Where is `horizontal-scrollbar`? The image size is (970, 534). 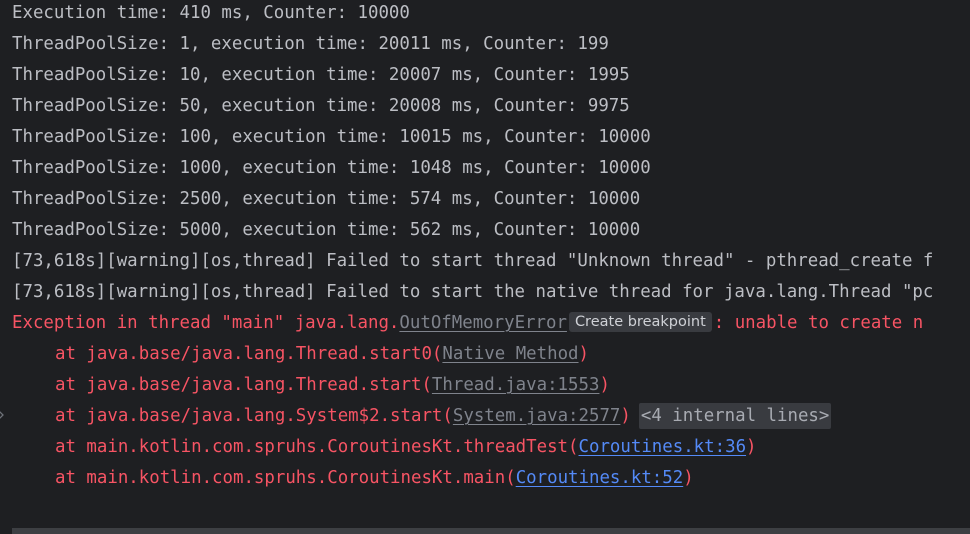 horizontal-scrollbar is located at coordinates (491, 531).